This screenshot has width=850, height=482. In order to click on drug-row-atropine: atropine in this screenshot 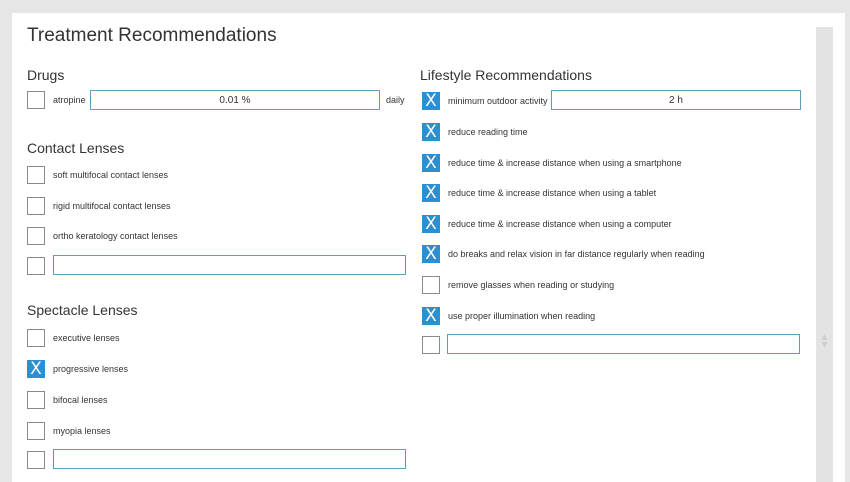, I will do `click(56, 100)`.